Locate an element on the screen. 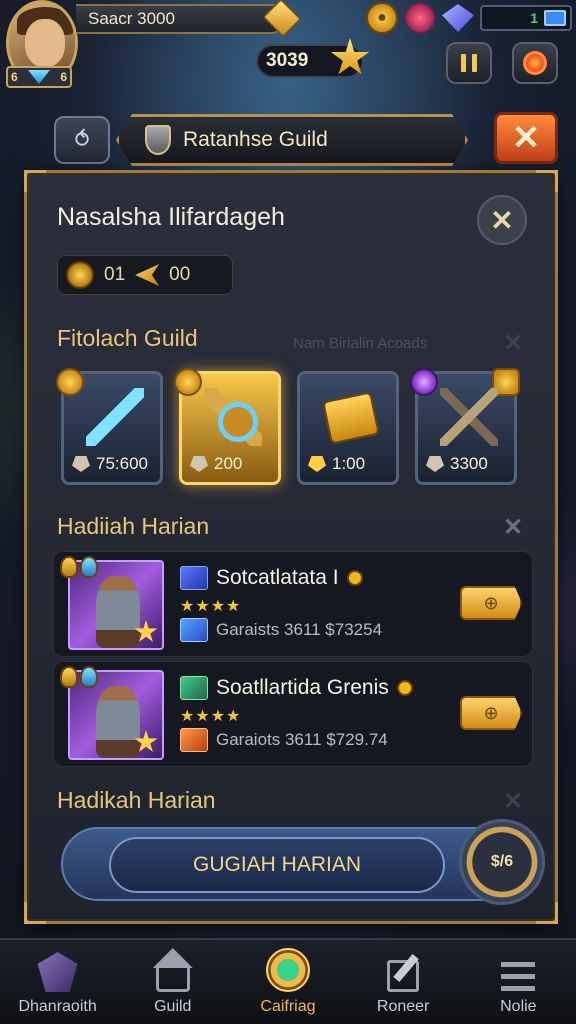 The height and width of the screenshot is (1024, 576). bow-icon is located at coordinates (469, 417).